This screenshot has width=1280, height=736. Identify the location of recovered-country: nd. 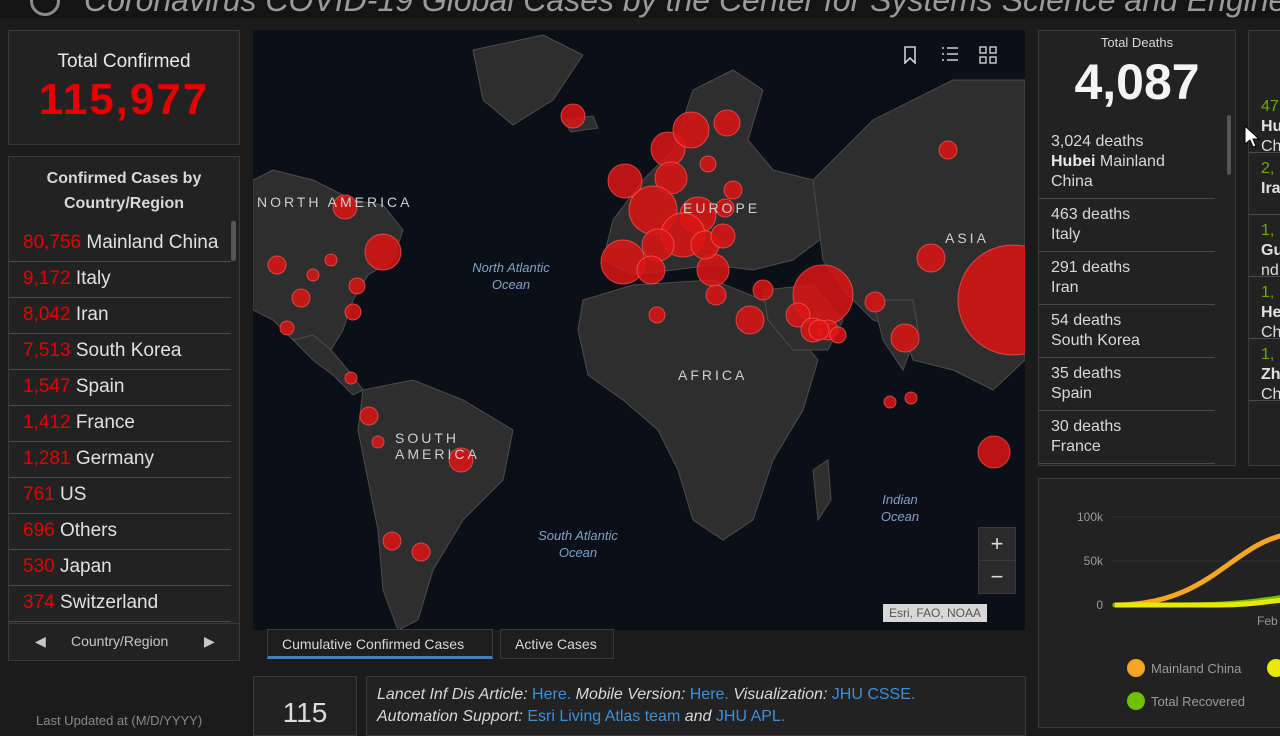
(1270, 270).